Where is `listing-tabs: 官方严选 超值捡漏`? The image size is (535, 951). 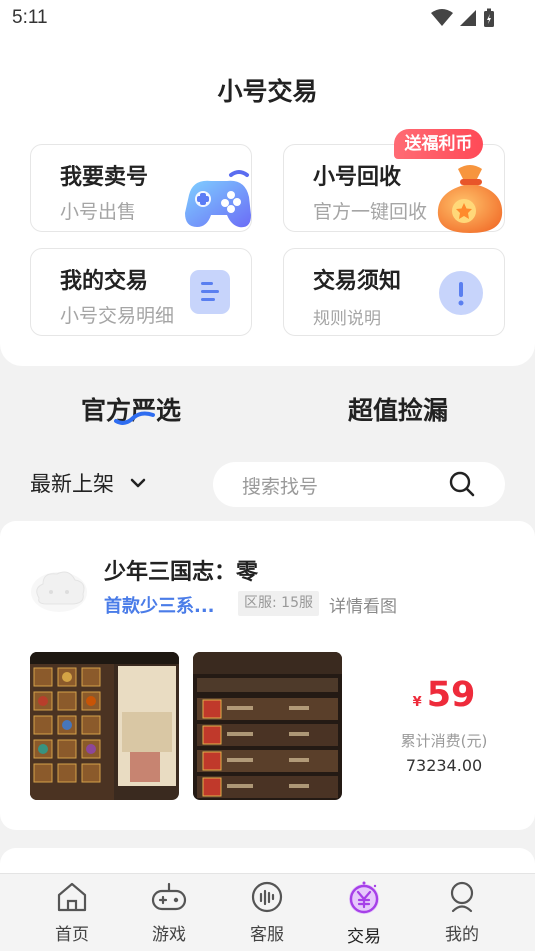 listing-tabs: 官方严选 超值捡漏 is located at coordinates (267, 410).